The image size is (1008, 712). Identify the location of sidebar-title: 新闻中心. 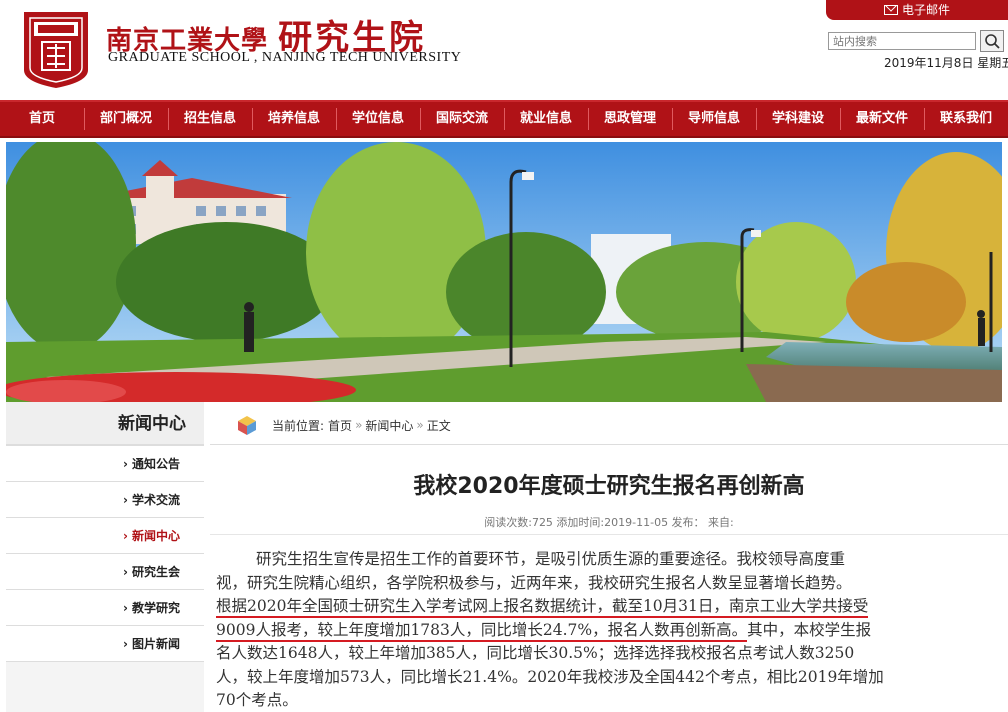
(105, 424).